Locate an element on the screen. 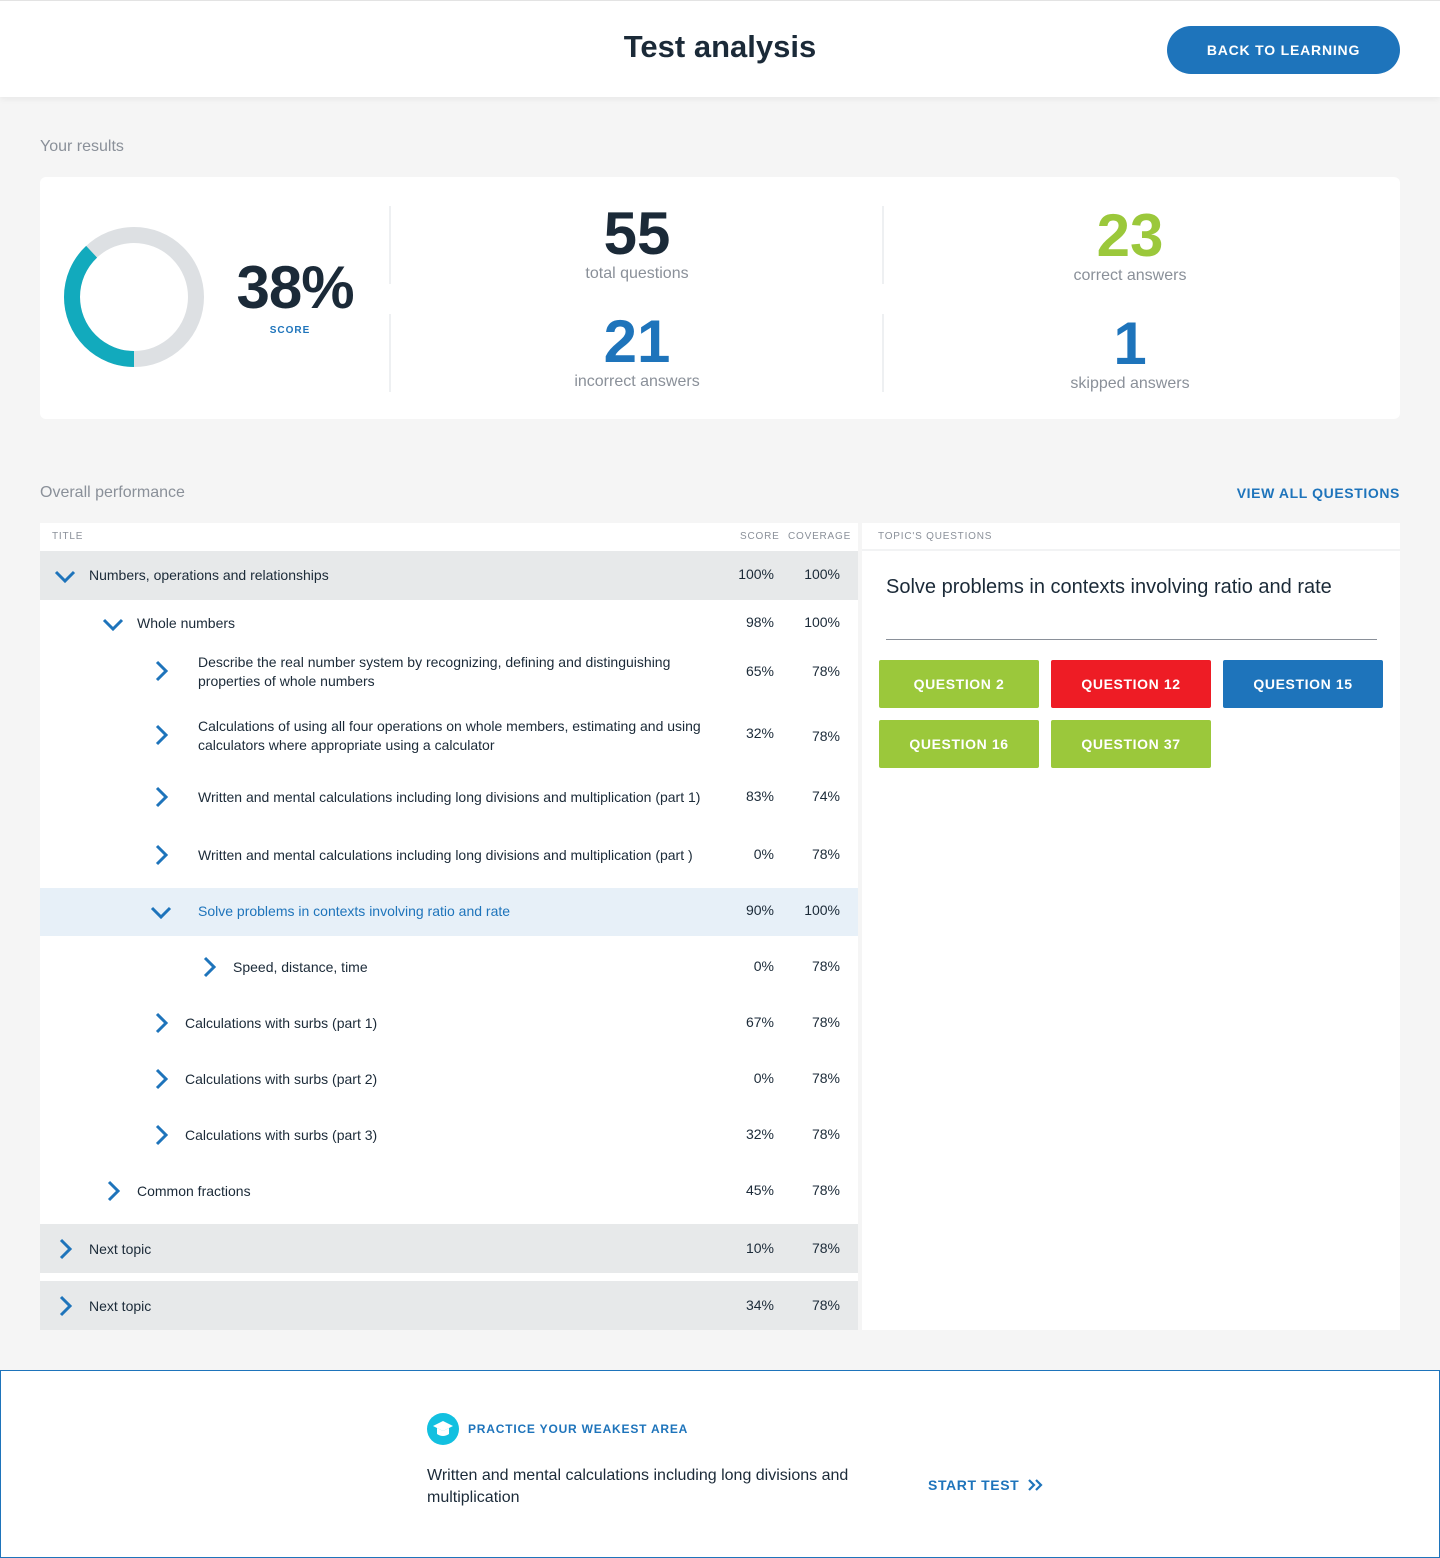 Image resolution: width=1440 pixels, height=1558 pixels. question-button-skipped: QUESTION 15 is located at coordinates (1303, 684).